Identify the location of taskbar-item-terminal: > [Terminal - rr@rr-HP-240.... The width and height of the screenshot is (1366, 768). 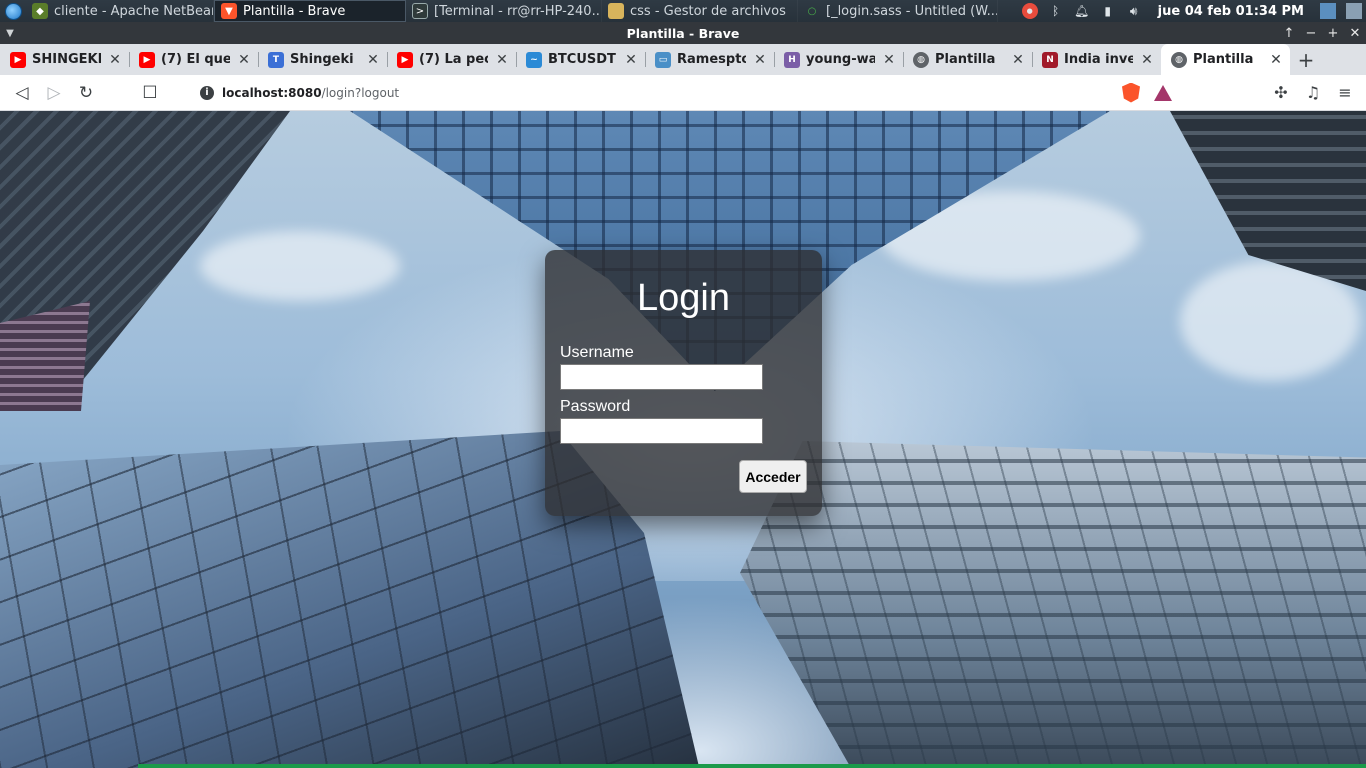
(504, 11).